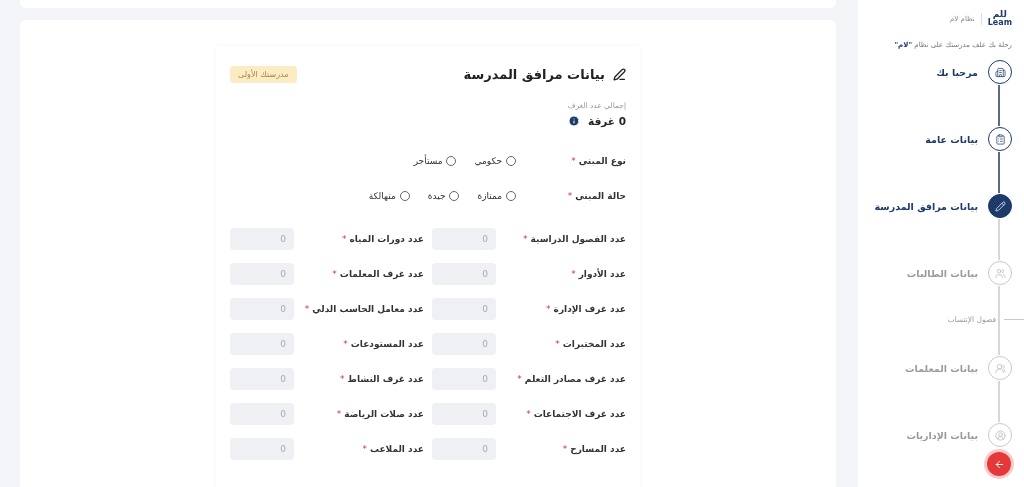 The height and width of the screenshot is (487, 1024). Describe the element at coordinates (381, 273) in the screenshot. I see `field-label: عدد غرف المعلمات` at that location.